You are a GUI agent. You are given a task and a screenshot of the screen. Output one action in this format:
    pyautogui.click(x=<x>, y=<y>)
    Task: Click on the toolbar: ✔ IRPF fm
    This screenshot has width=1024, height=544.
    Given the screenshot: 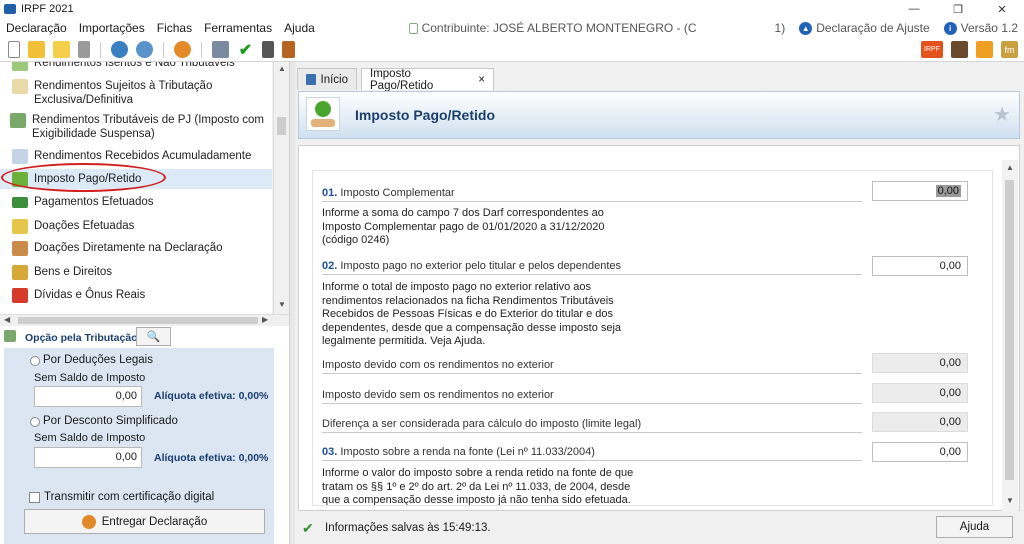 What is the action you would take?
    pyautogui.click(x=512, y=50)
    